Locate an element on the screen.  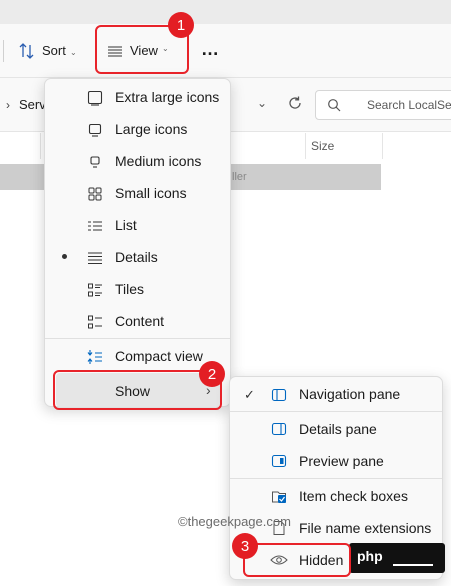
view-menu-label: Tiles is located at coordinates (130, 289).